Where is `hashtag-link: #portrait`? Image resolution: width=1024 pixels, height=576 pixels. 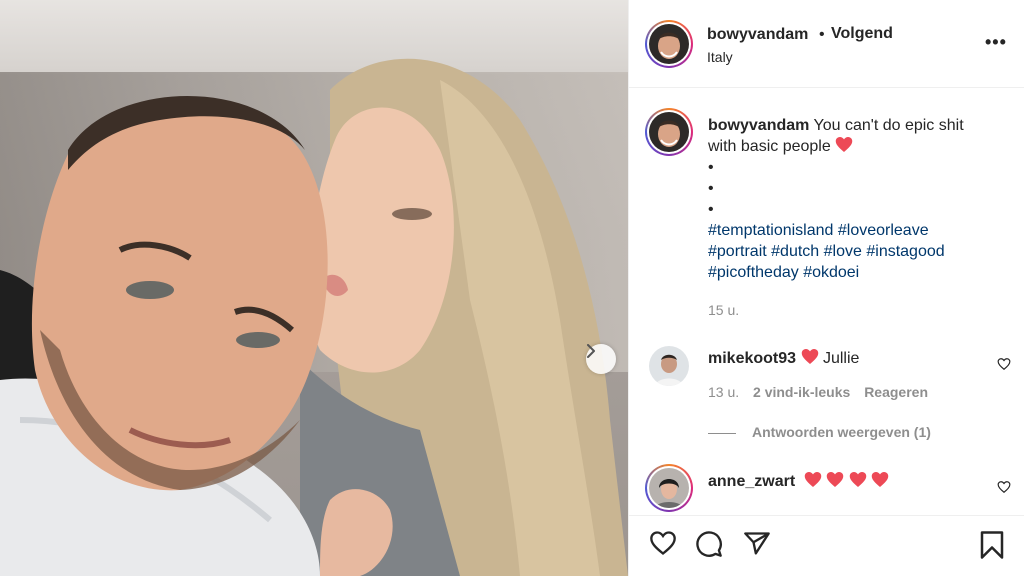 hashtag-link: #portrait is located at coordinates (737, 251).